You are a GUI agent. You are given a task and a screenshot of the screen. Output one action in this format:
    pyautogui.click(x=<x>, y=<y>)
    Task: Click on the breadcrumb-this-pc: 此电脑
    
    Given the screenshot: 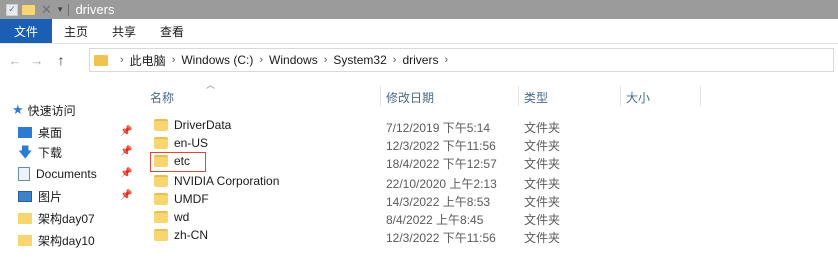 What is the action you would take?
    pyautogui.click(x=148, y=60)
    